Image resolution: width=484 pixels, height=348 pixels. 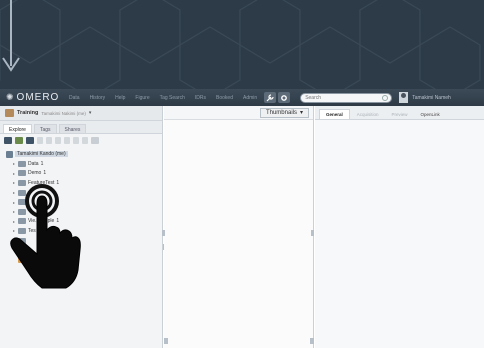 What do you see at coordinates (33, 163) in the screenshot?
I see `tree-item-label: Data` at bounding box center [33, 163].